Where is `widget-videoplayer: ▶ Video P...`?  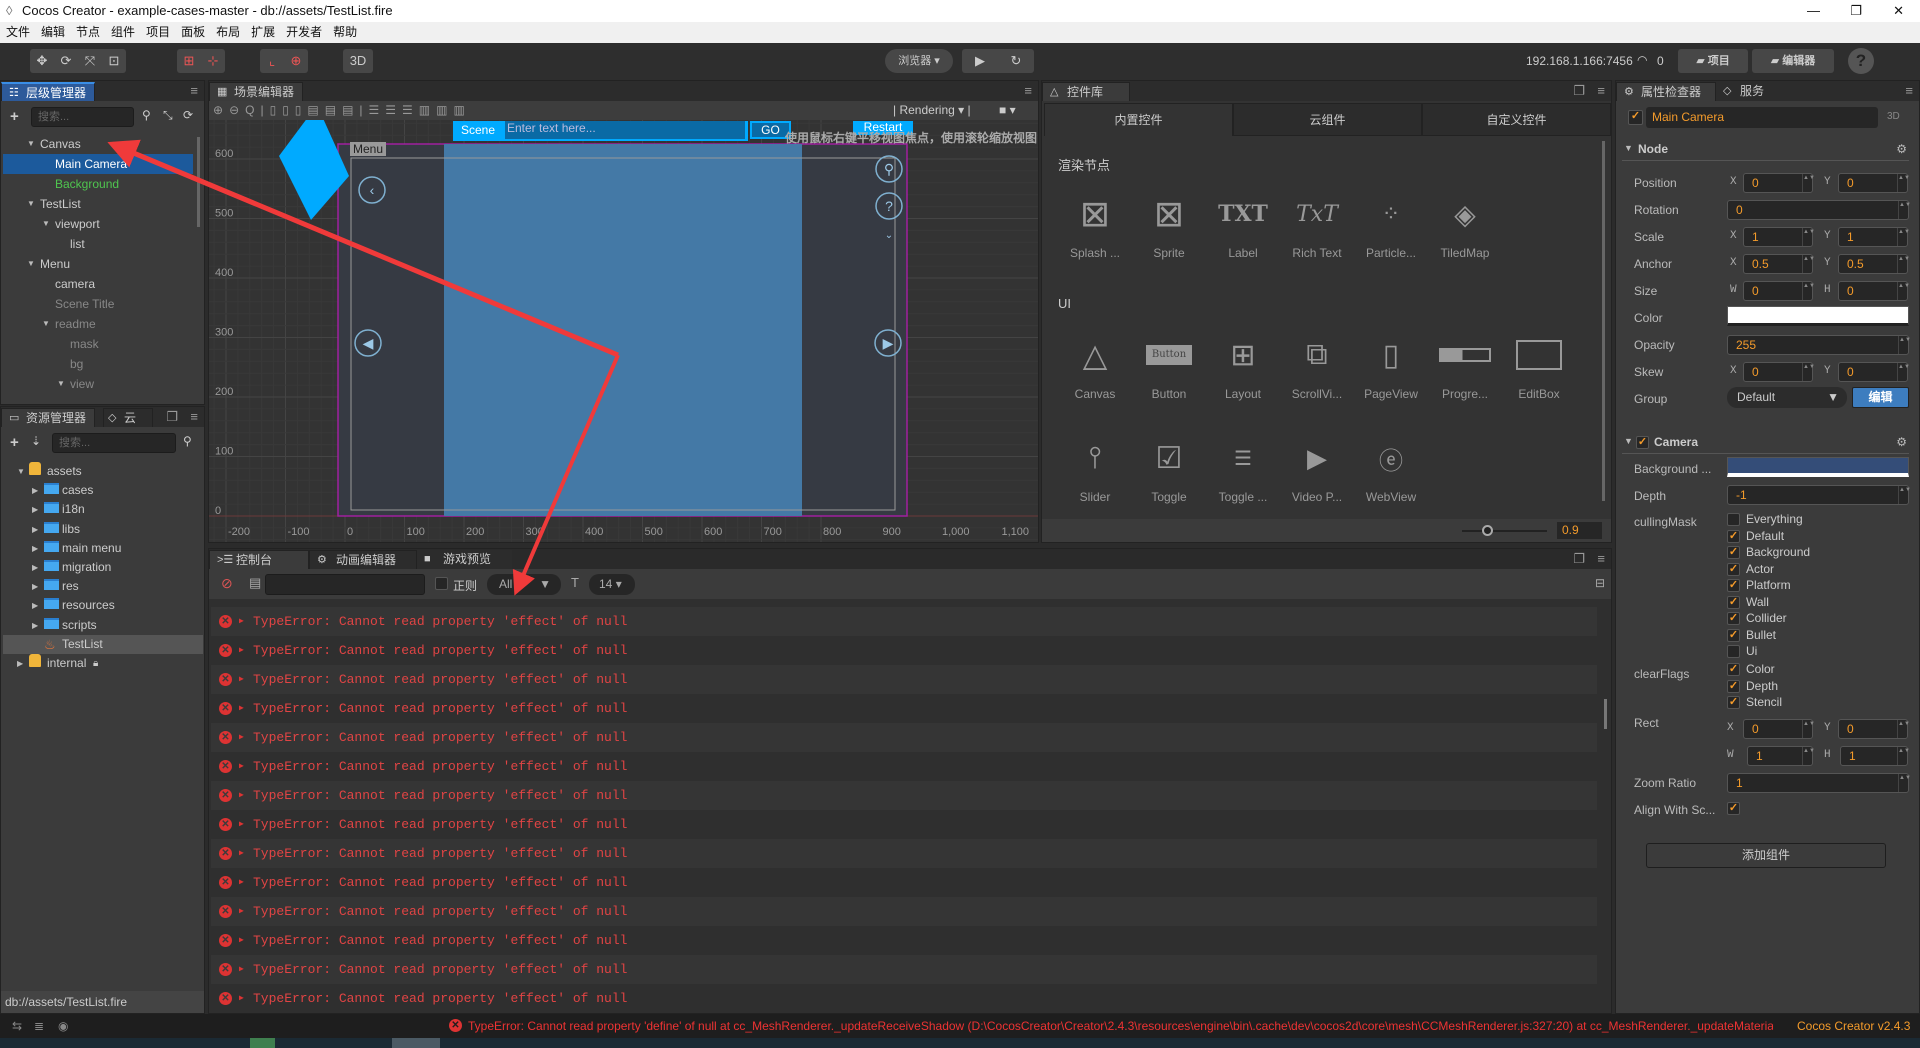
widget-videoplayer: ▶ Video P... is located at coordinates (1317, 469).